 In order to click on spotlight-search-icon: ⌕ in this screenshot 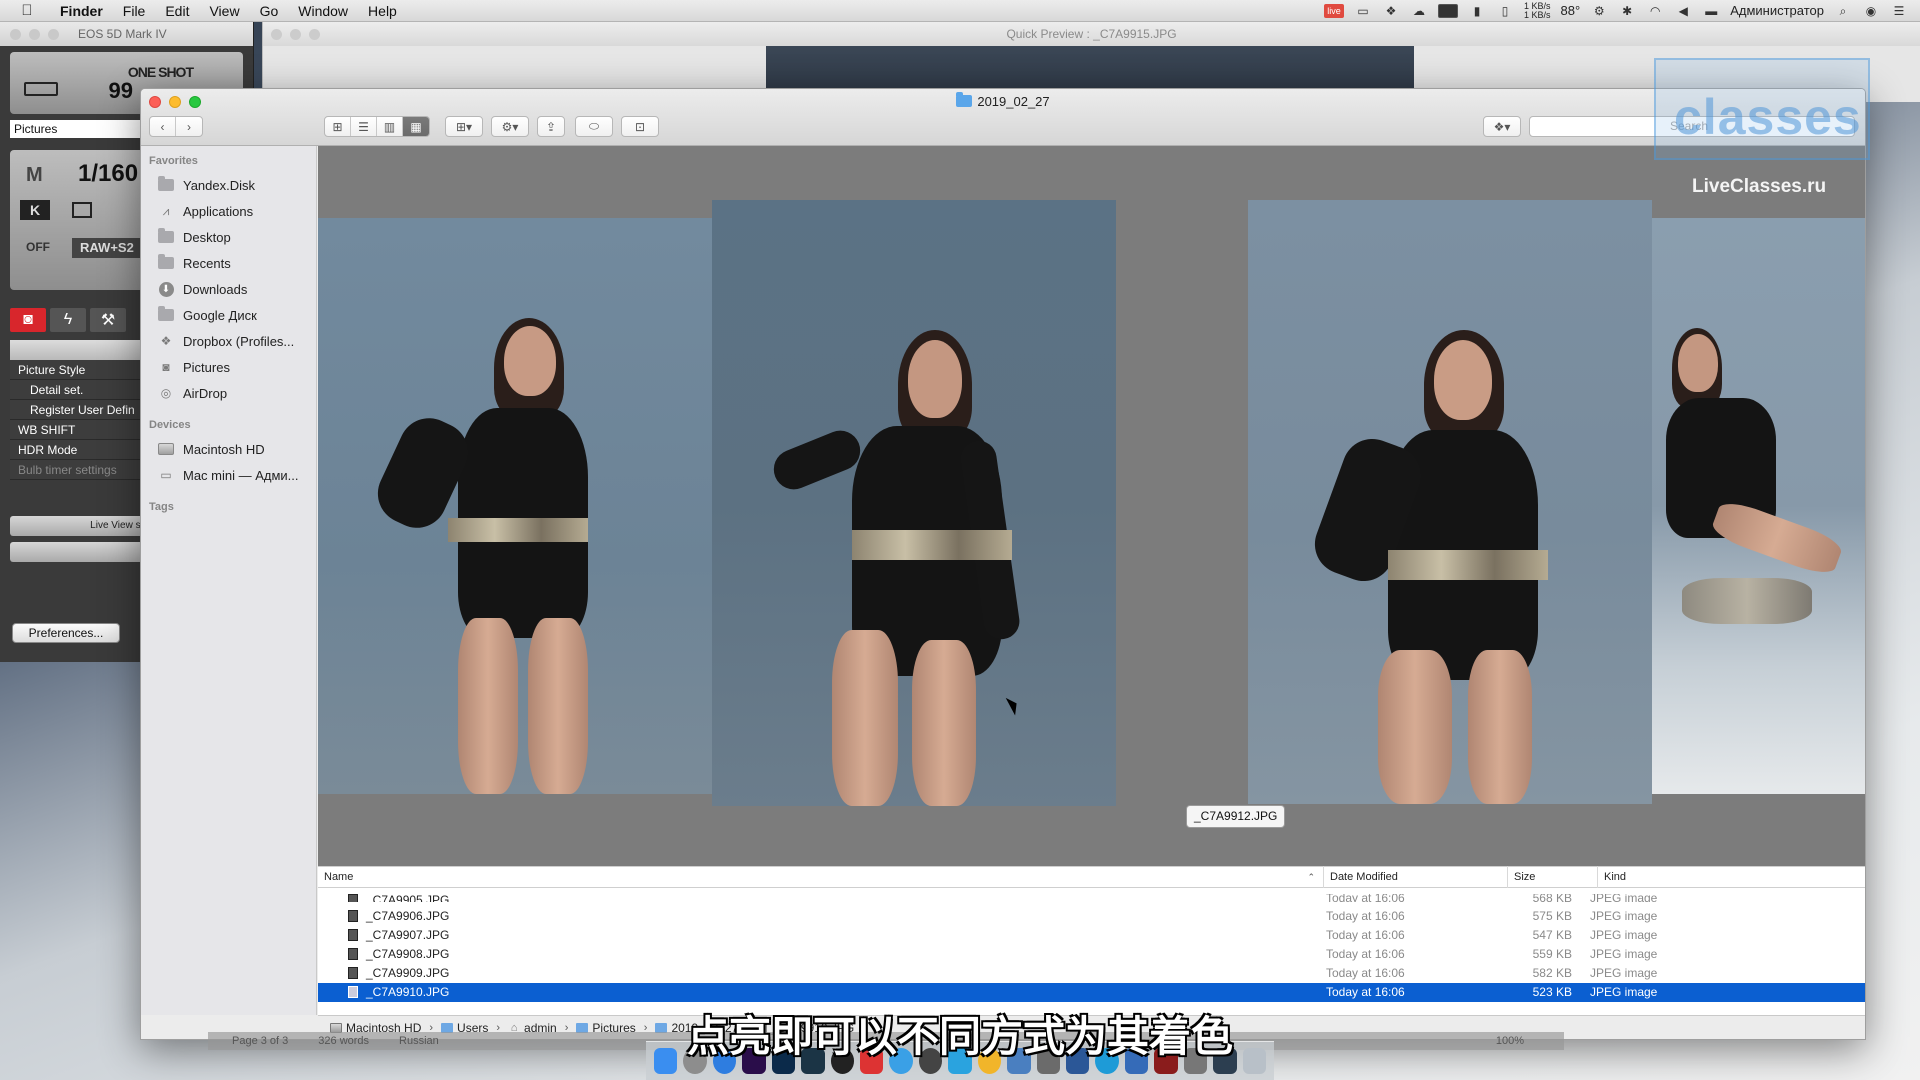, I will do `click(1843, 11)`.